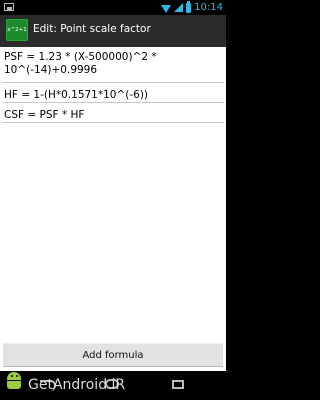 This screenshot has width=320, height=400. I want to click on notification-icon, so click(9, 7).